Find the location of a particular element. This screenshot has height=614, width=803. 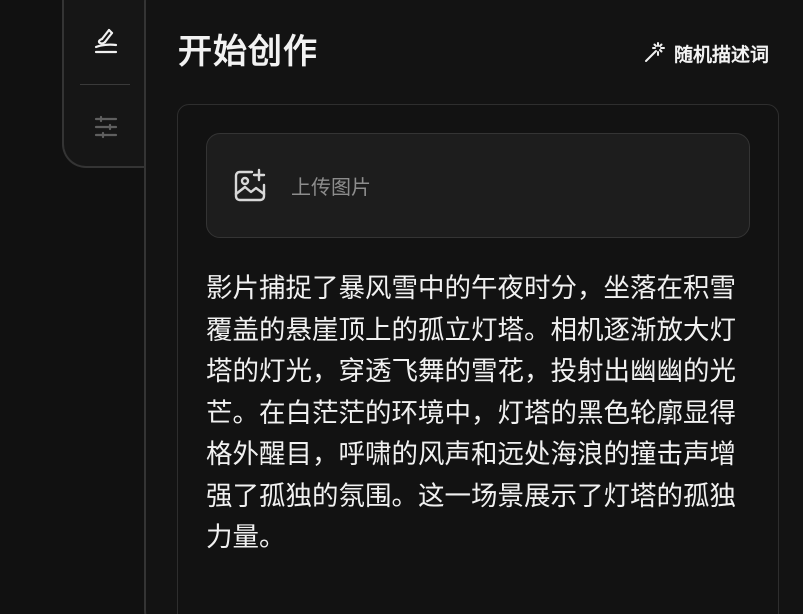

sliders-icon is located at coordinates (106, 127).